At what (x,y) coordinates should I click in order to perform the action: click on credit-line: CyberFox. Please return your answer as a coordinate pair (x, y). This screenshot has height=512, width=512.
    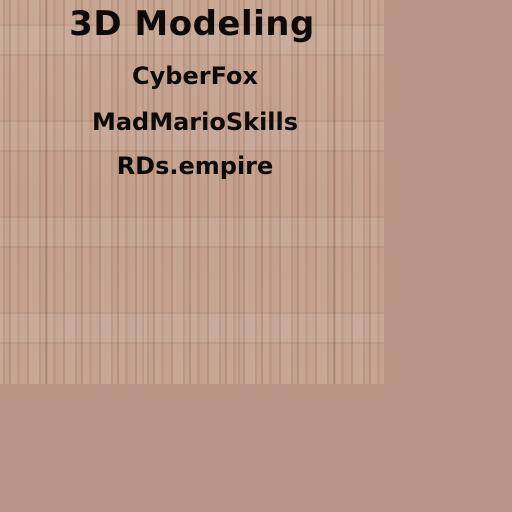
    Looking at the image, I should click on (195, 76).